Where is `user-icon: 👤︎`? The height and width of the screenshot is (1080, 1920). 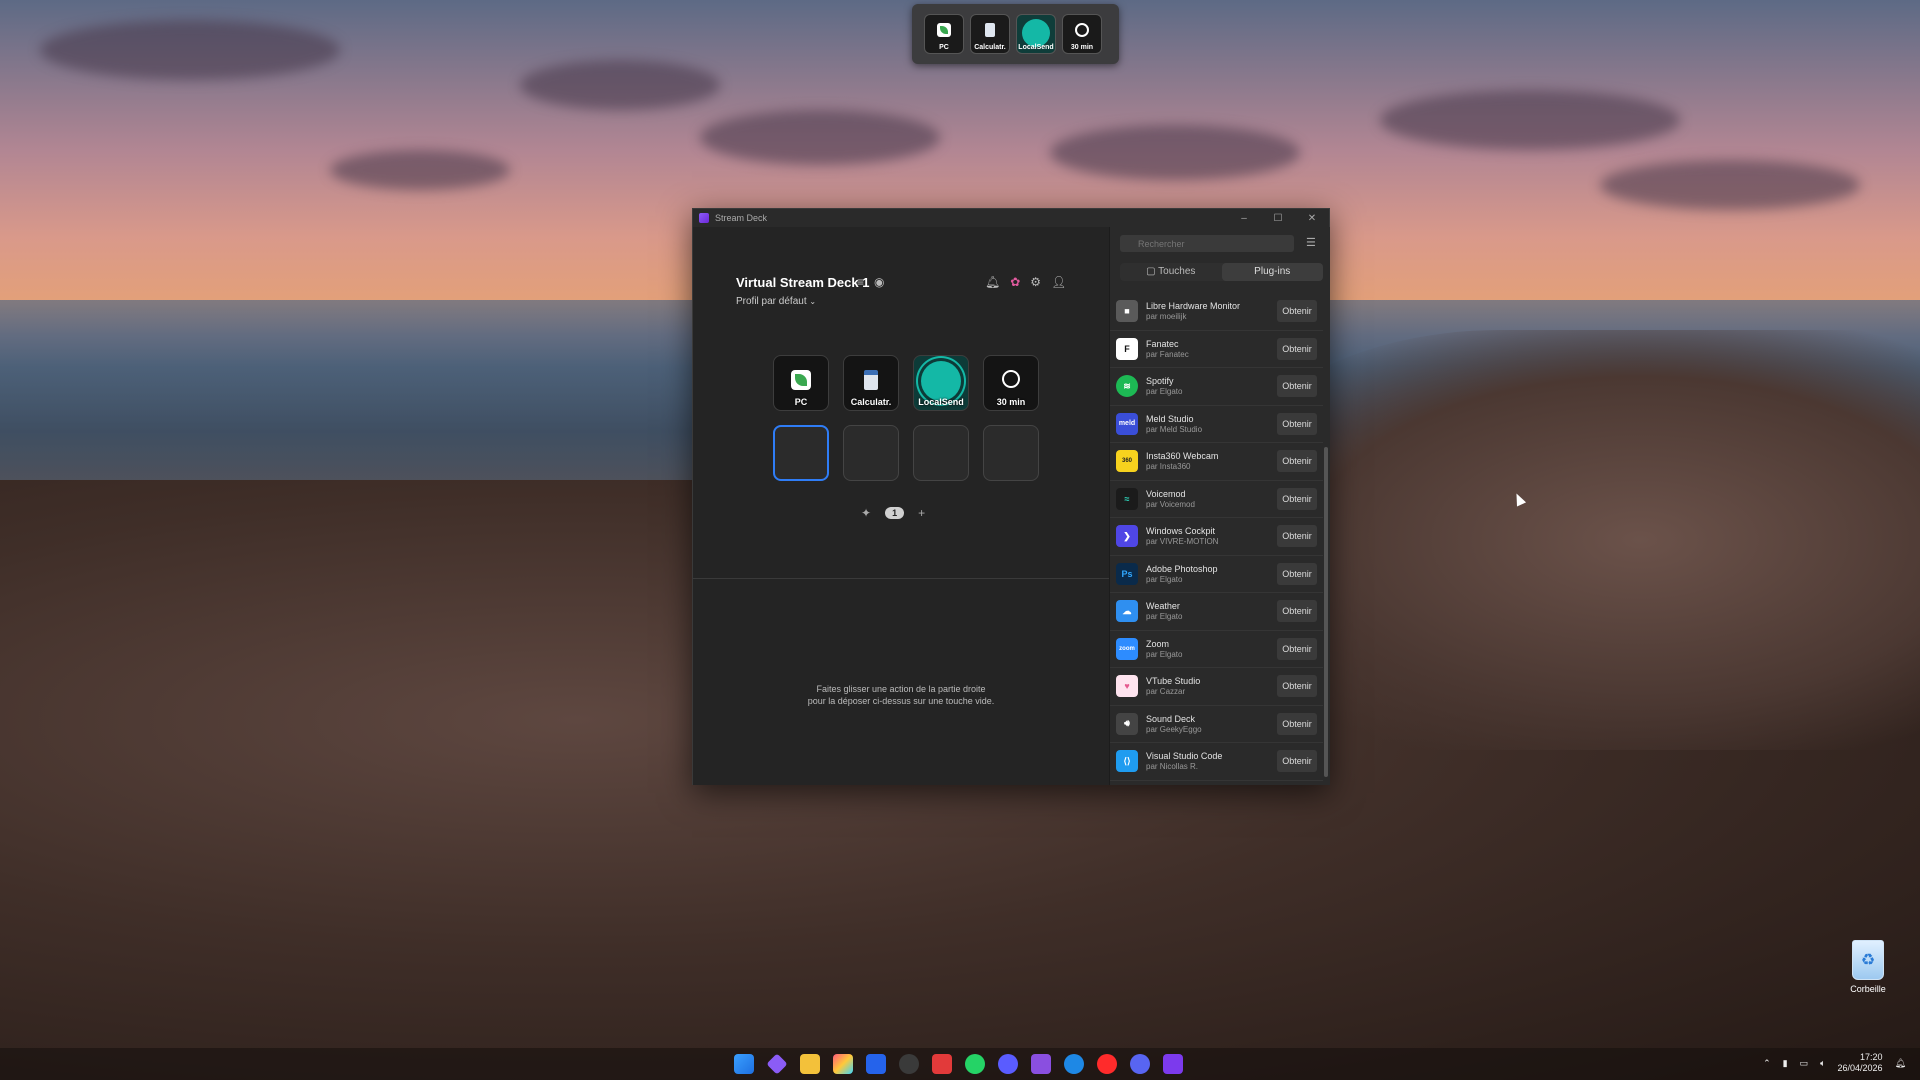 user-icon: 👤︎ is located at coordinates (1058, 282).